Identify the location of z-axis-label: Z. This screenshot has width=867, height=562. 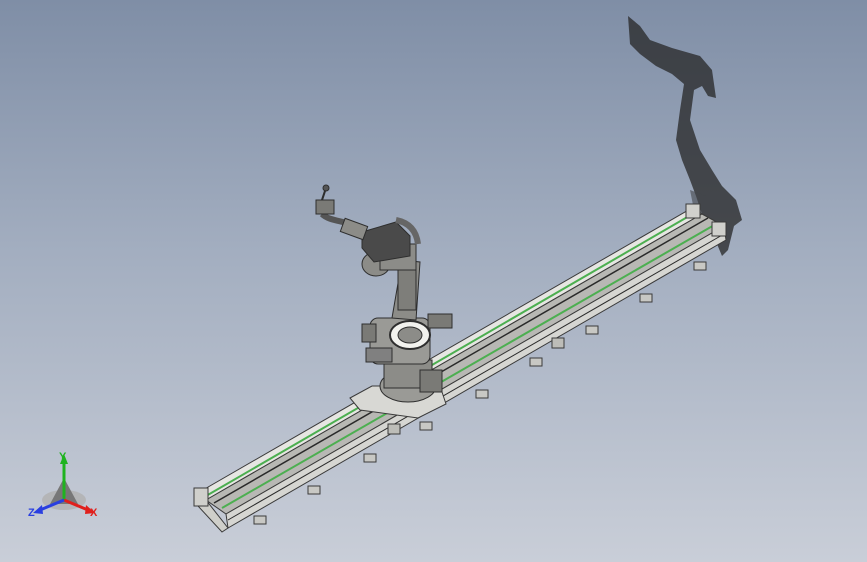
(31, 513).